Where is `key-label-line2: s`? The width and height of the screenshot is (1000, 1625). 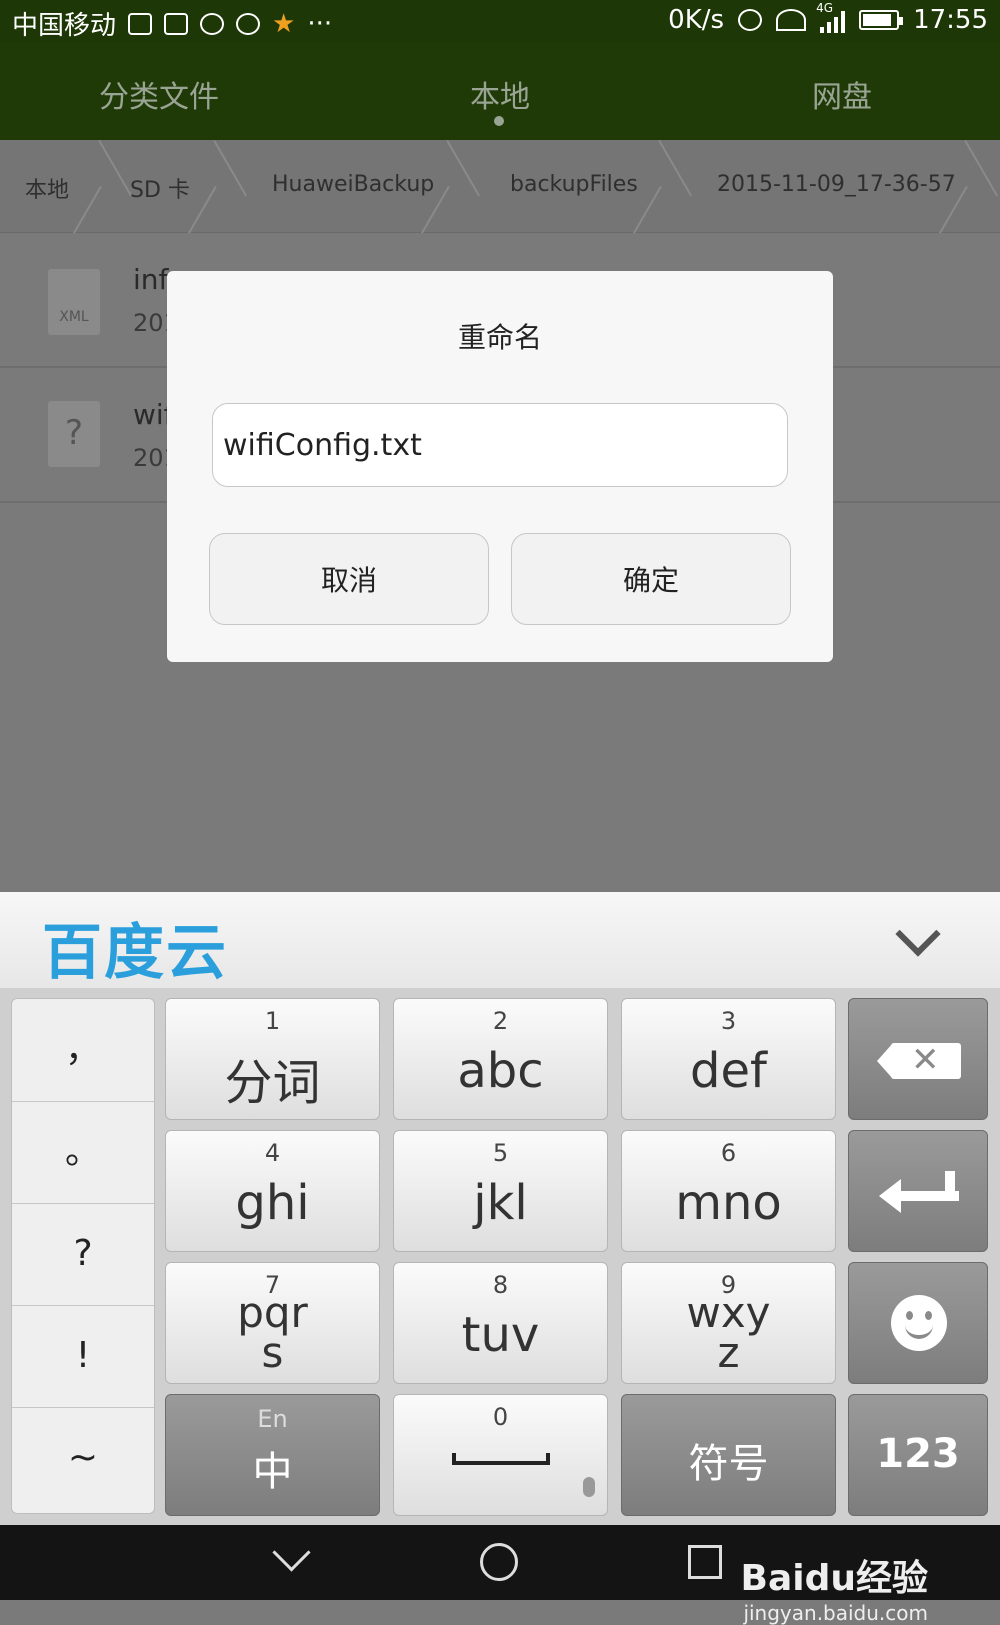 key-label-line2: s is located at coordinates (272, 1352).